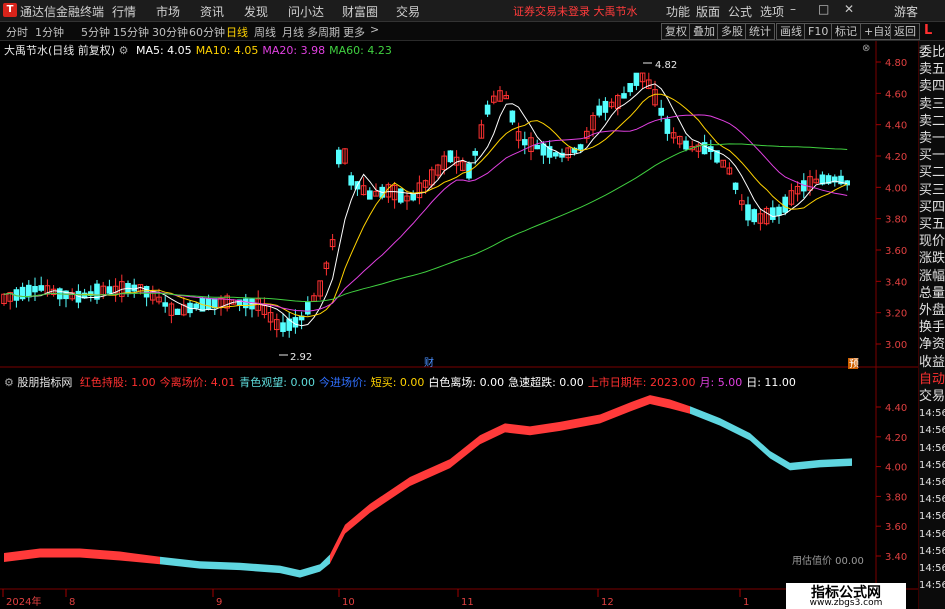 This screenshot has height=609, width=945. I want to click on sidebar-item-19: 自动, so click(932, 380).